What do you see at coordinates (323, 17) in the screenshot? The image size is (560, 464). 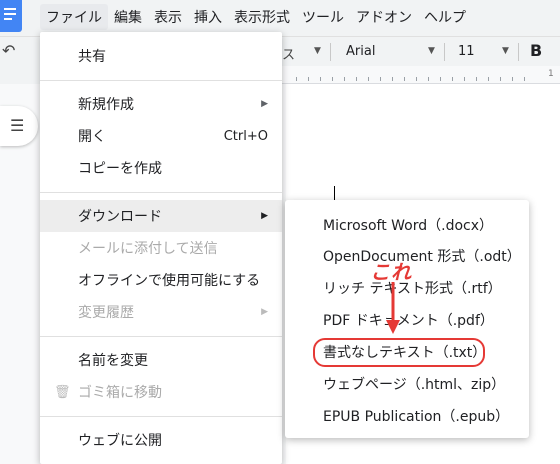 I see `menu-tools: ツール` at bounding box center [323, 17].